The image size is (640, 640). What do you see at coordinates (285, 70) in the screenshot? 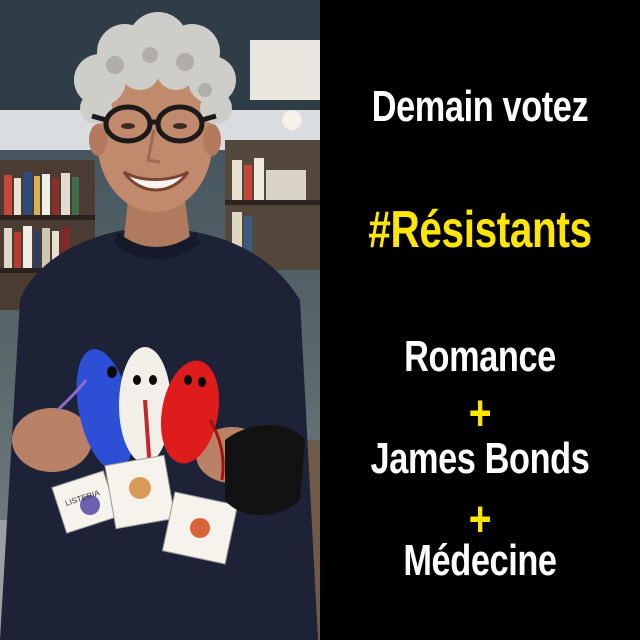
I see `ceiling-lamp` at bounding box center [285, 70].